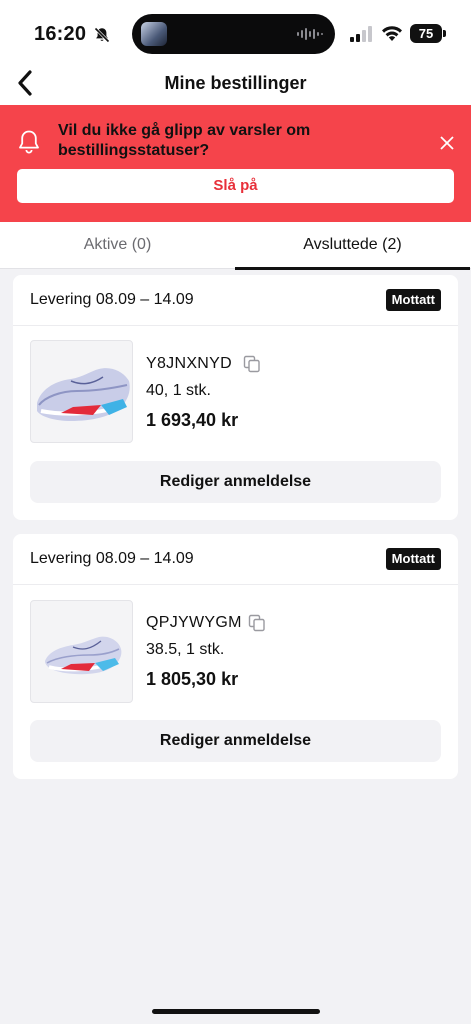  Describe the element at coordinates (29, 142) in the screenshot. I see `bell-icon` at that location.